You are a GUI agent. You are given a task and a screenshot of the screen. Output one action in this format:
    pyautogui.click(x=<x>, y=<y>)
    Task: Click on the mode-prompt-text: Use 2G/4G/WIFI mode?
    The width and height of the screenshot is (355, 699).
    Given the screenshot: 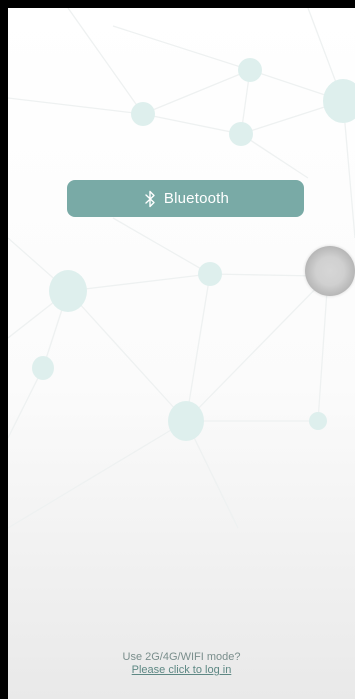 What is the action you would take?
    pyautogui.click(x=181, y=657)
    